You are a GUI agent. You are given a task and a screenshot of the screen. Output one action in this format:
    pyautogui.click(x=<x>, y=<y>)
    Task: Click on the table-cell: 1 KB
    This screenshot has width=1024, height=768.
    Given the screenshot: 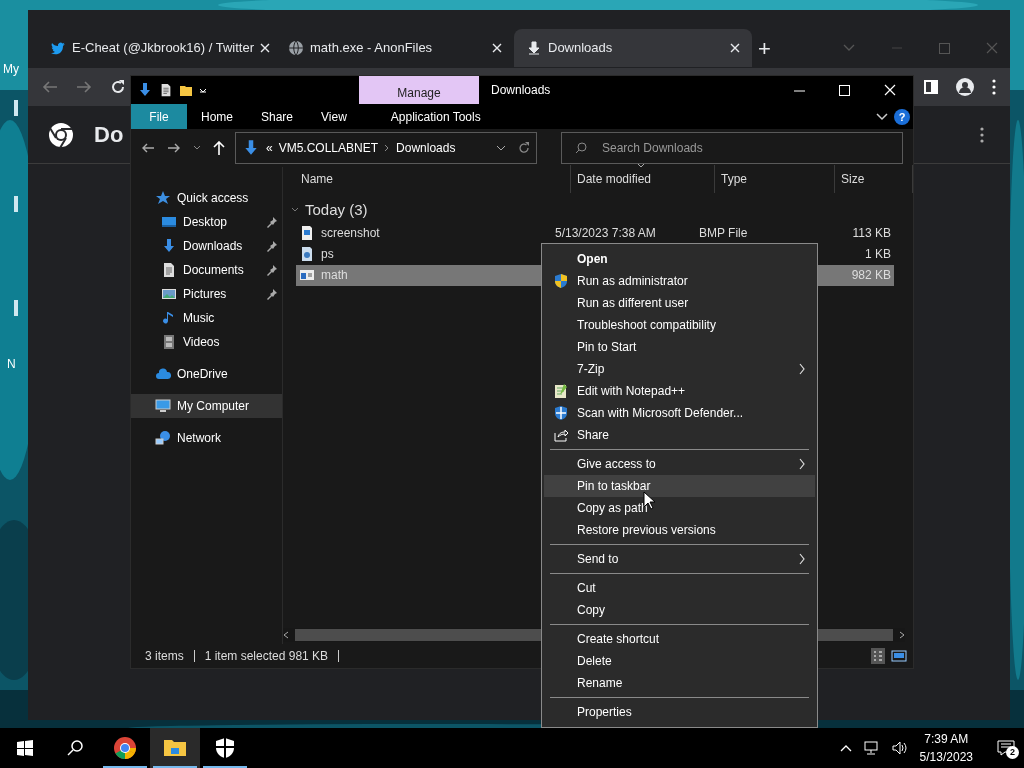 What is the action you would take?
    pyautogui.click(x=878, y=254)
    